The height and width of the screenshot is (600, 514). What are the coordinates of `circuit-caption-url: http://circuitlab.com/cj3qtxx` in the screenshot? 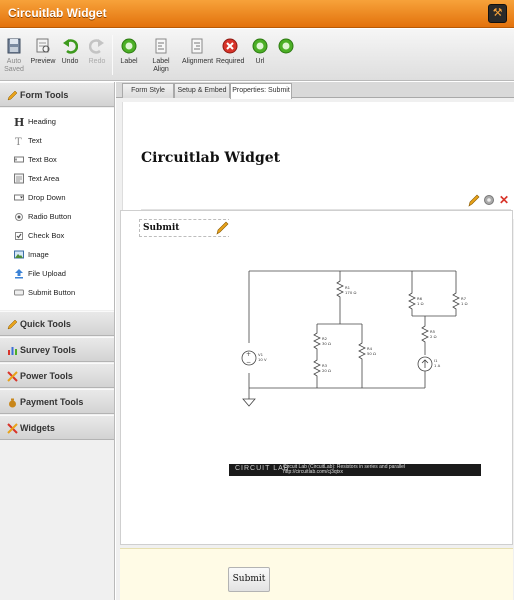 It's located at (344, 472).